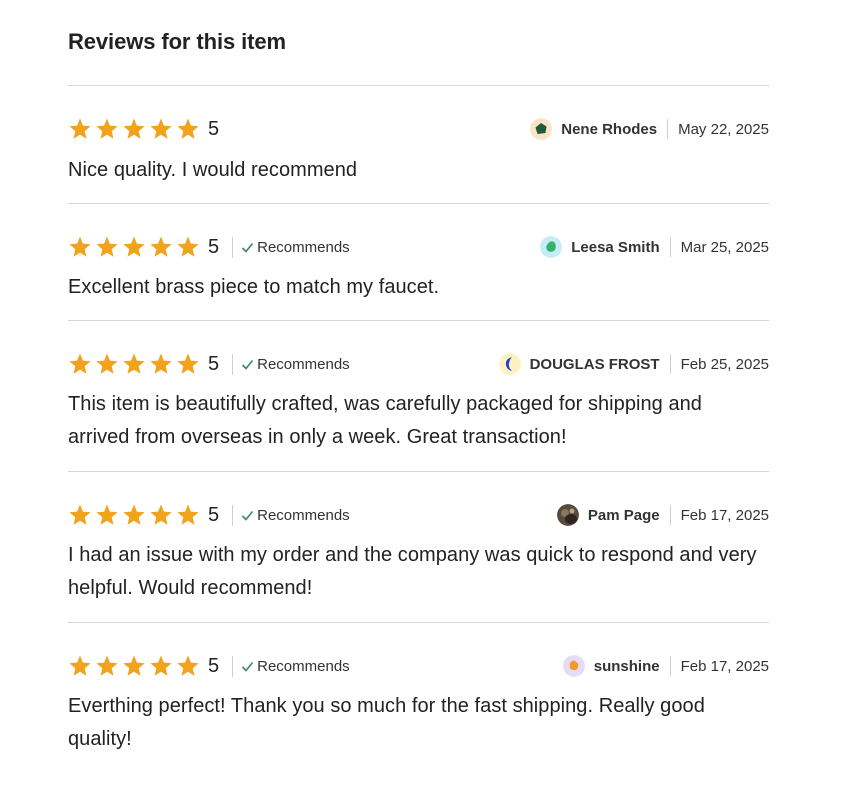 The image size is (844, 796). I want to click on review-date: Feb 25, 2025, so click(724, 364).